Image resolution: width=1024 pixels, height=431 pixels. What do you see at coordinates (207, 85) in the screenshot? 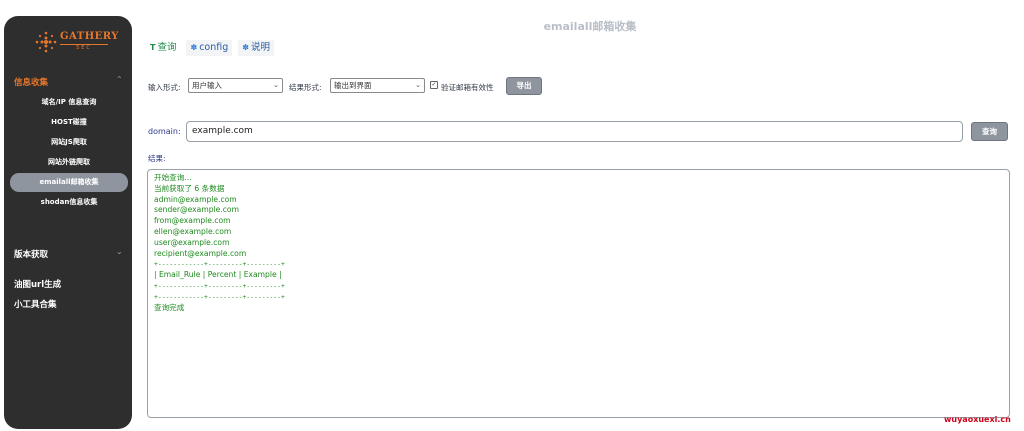
I see `input-mode-value: 用户输入` at bounding box center [207, 85].